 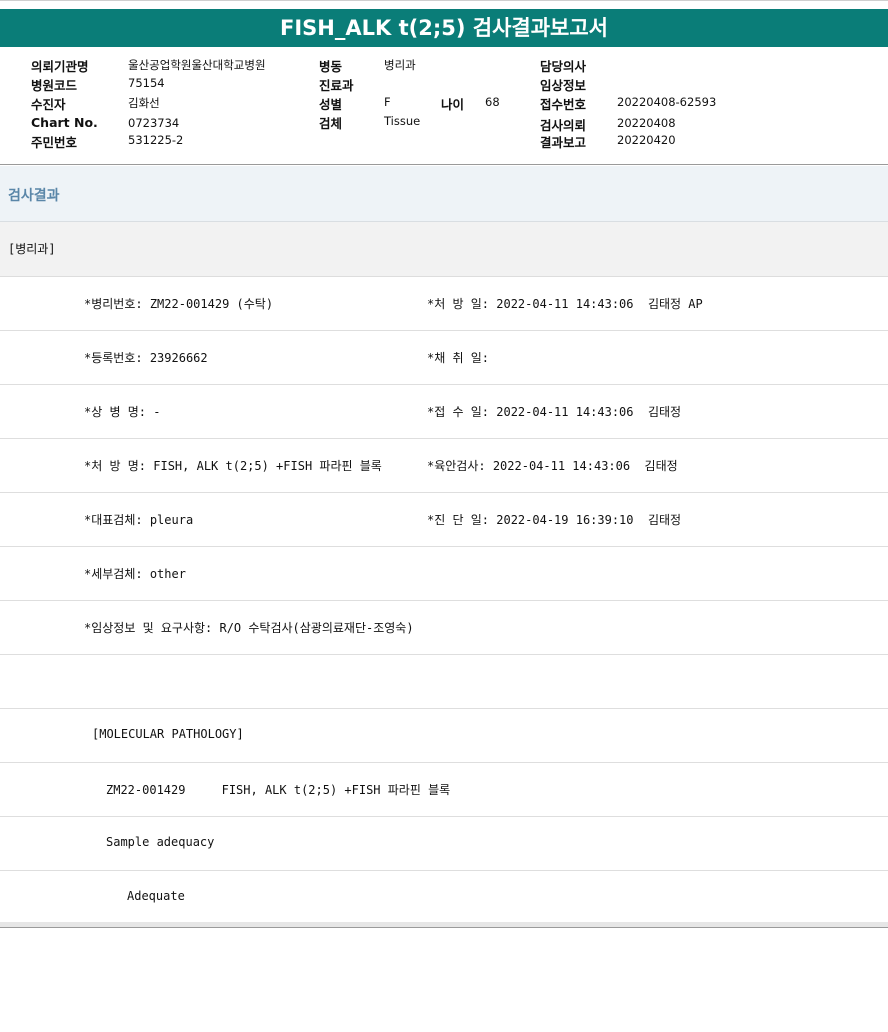 I want to click on department-label: [병리과], so click(x=32, y=249).